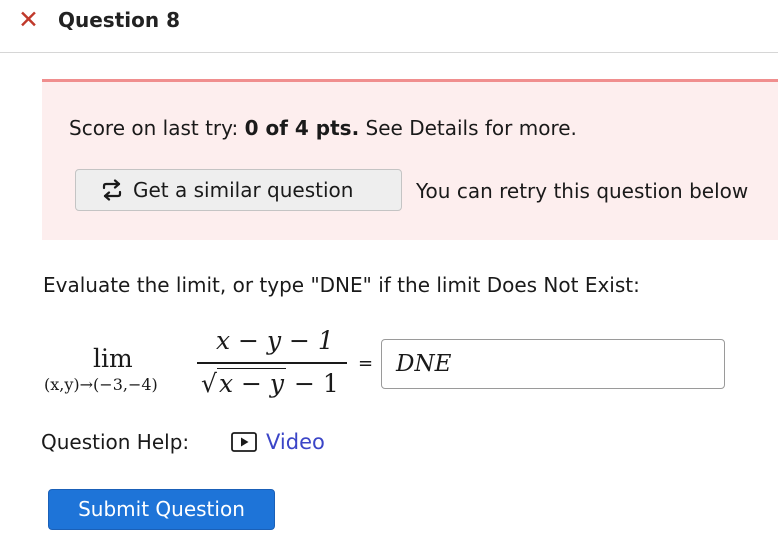 The width and height of the screenshot is (778, 534). I want to click on similar-question-button: Get a similar question, so click(238, 190).